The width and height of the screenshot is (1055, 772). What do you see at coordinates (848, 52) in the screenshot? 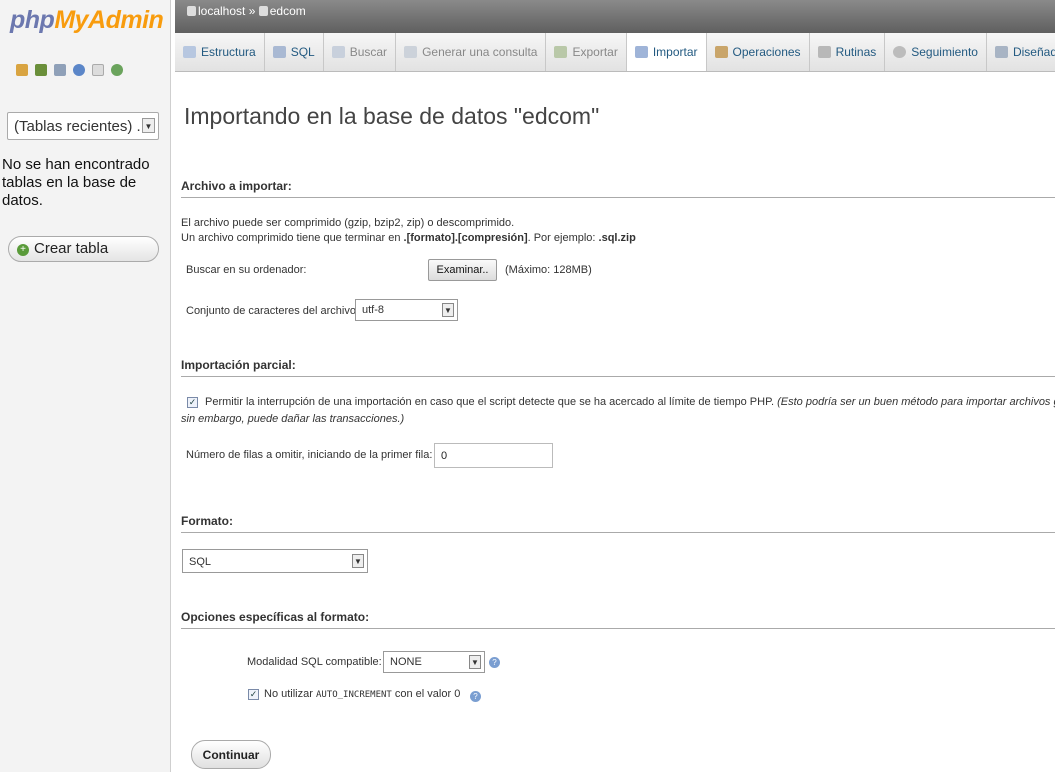
I see `tab-rutinas: Rutinas` at bounding box center [848, 52].